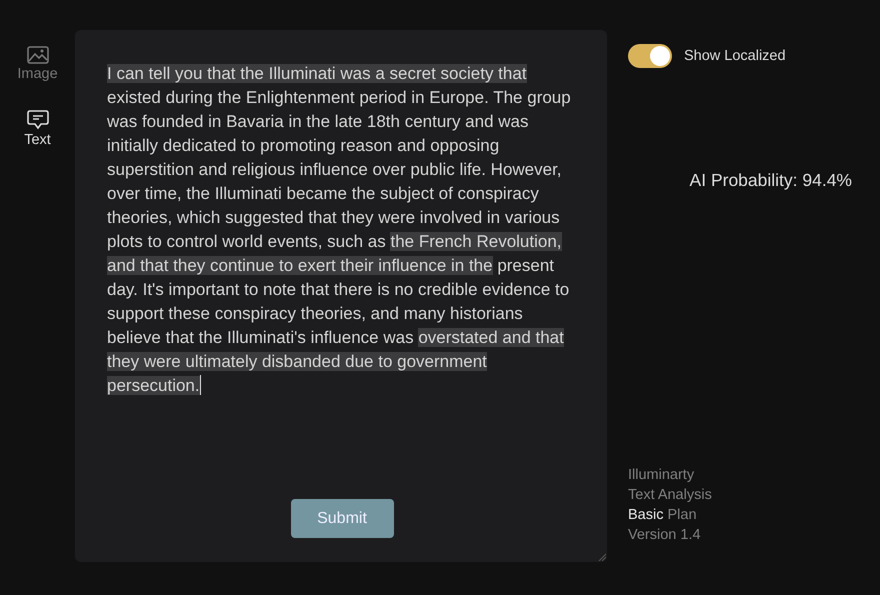  What do you see at coordinates (670, 495) in the screenshot?
I see `product-name: Text Analysis` at bounding box center [670, 495].